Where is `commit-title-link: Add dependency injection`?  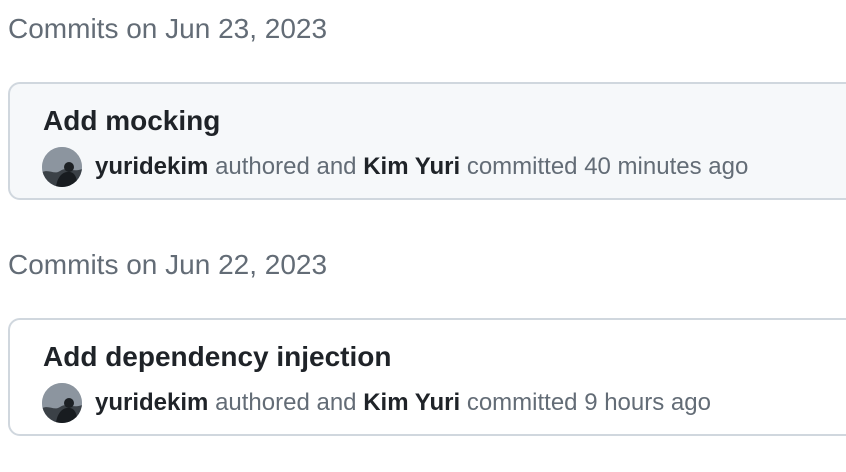 commit-title-link: Add dependency injection is located at coordinates (217, 357).